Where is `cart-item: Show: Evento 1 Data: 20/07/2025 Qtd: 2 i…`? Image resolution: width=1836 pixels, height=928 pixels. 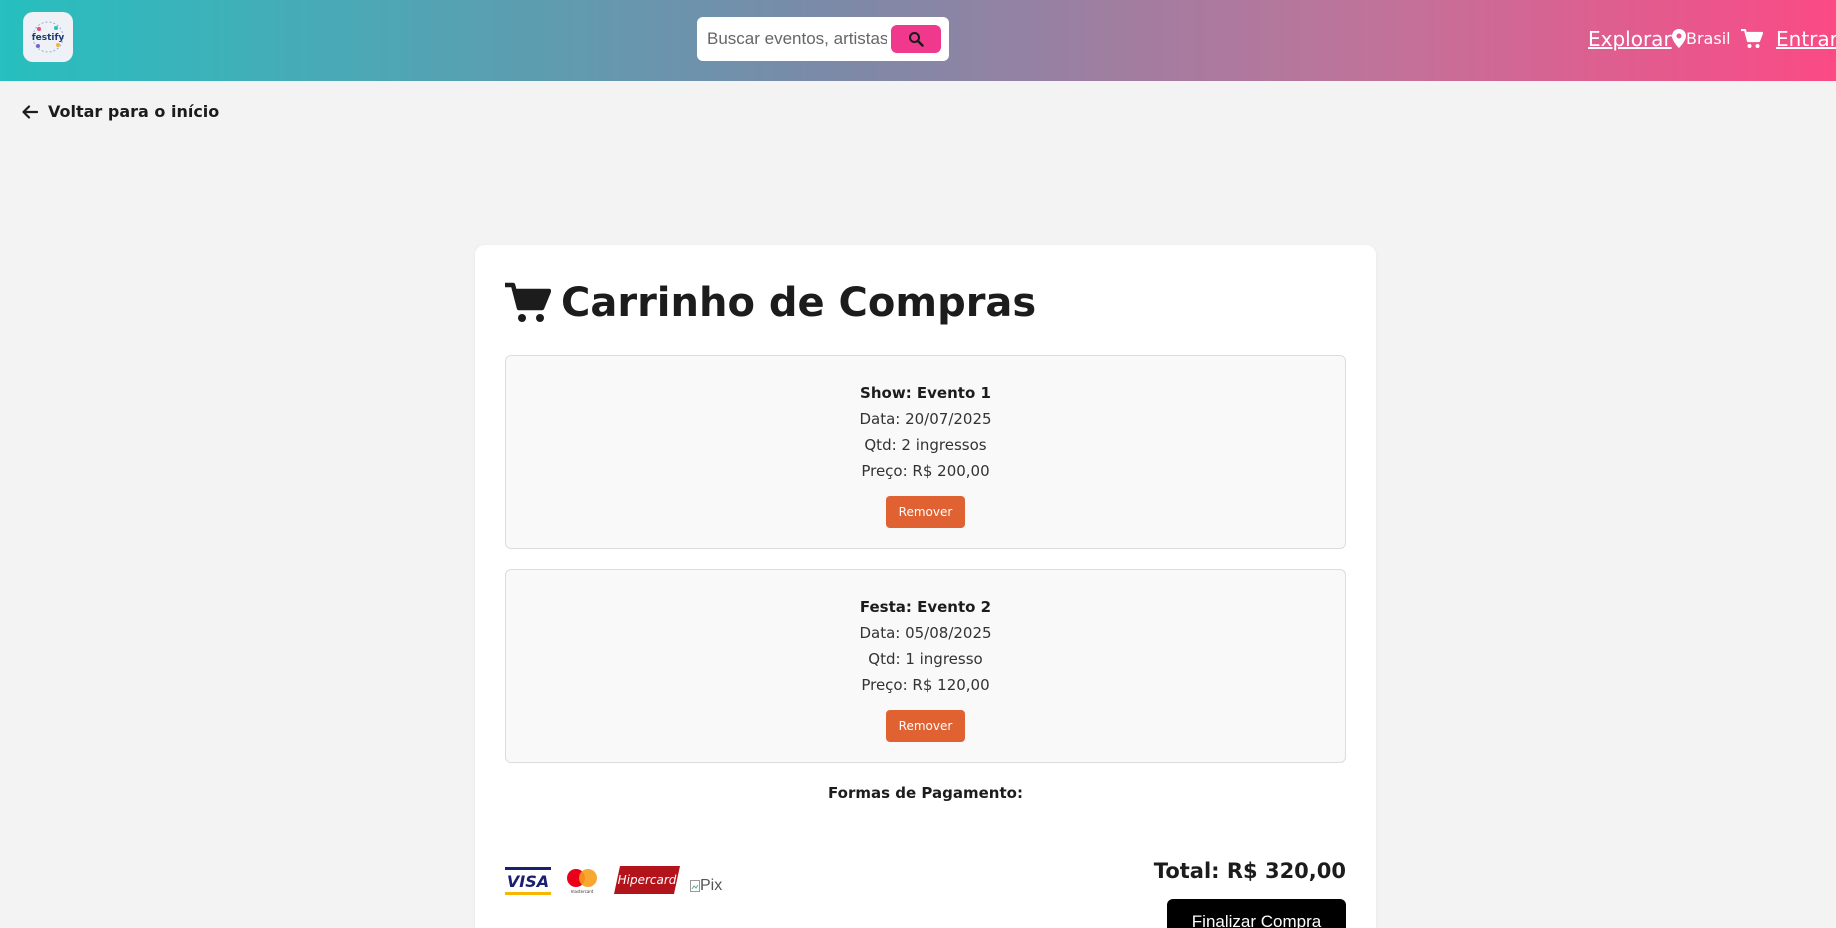
cart-item: Show: Evento 1 Data: 20/07/2025 Qtd: 2 i… is located at coordinates (925, 452).